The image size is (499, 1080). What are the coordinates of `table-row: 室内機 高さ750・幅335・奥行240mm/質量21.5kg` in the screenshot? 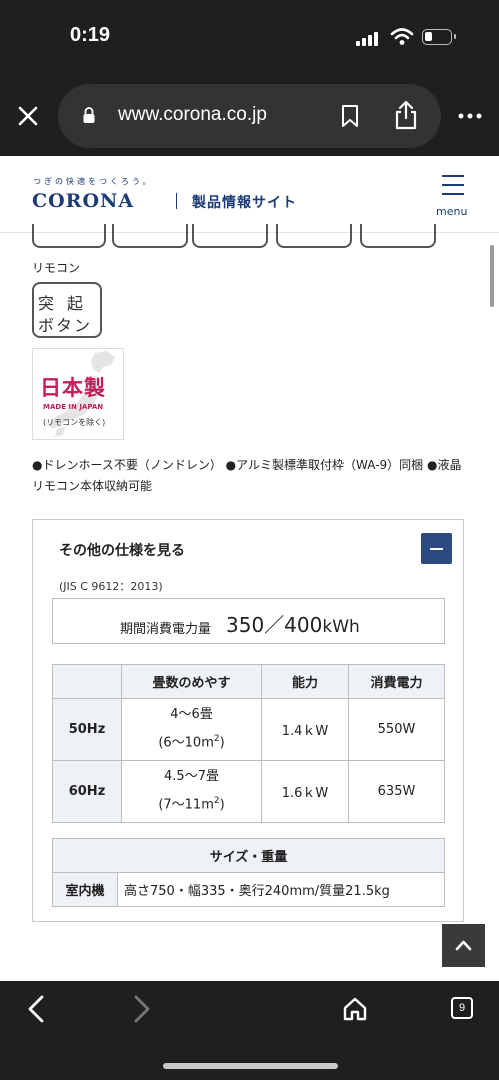 It's located at (248, 889).